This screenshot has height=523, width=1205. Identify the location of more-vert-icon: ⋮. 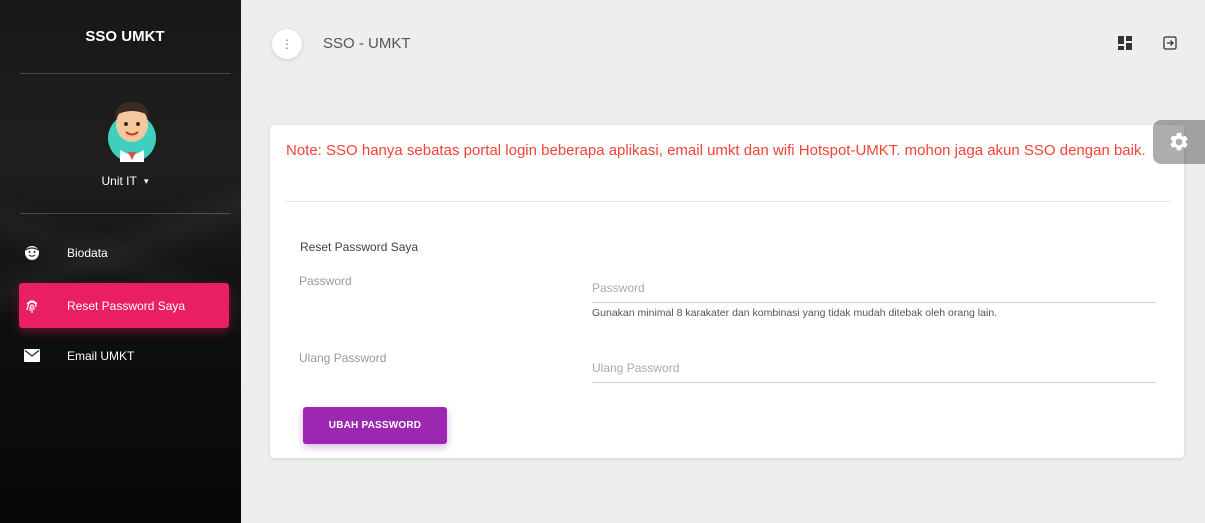
(287, 44).